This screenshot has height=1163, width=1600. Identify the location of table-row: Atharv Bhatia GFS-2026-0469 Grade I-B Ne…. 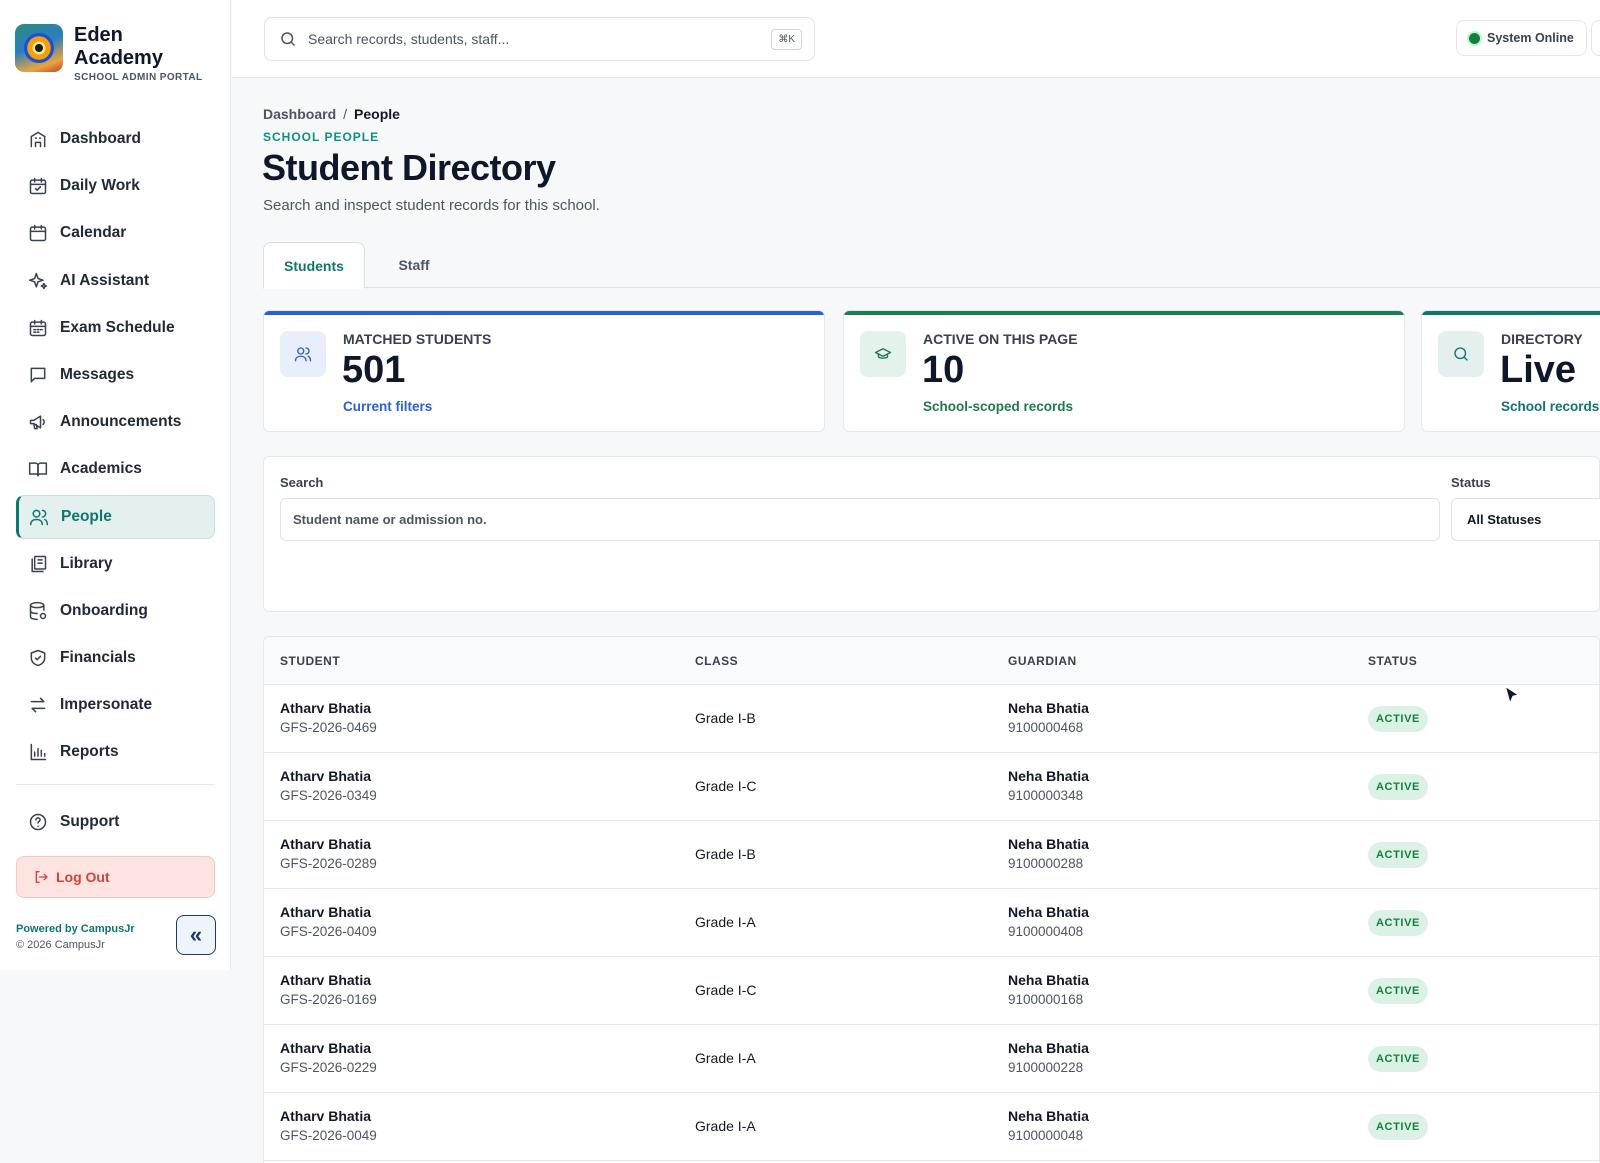
(931, 719).